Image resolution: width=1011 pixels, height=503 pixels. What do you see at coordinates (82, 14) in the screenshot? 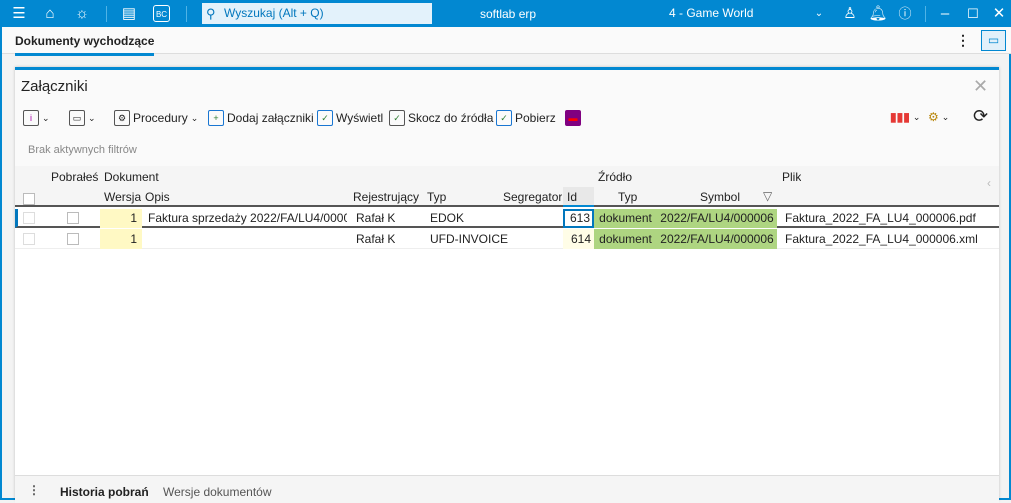
I see `bulb-icon: ☼` at bounding box center [82, 14].